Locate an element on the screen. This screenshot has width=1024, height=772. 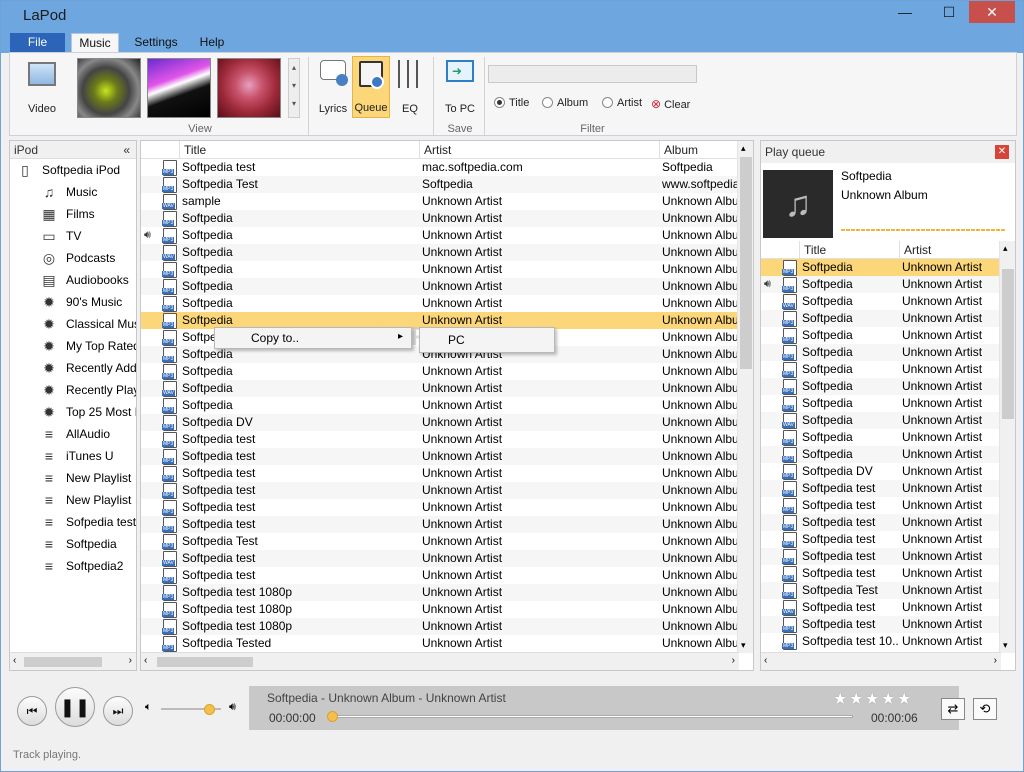
previous-button: ⏮ is located at coordinates (32, 711).